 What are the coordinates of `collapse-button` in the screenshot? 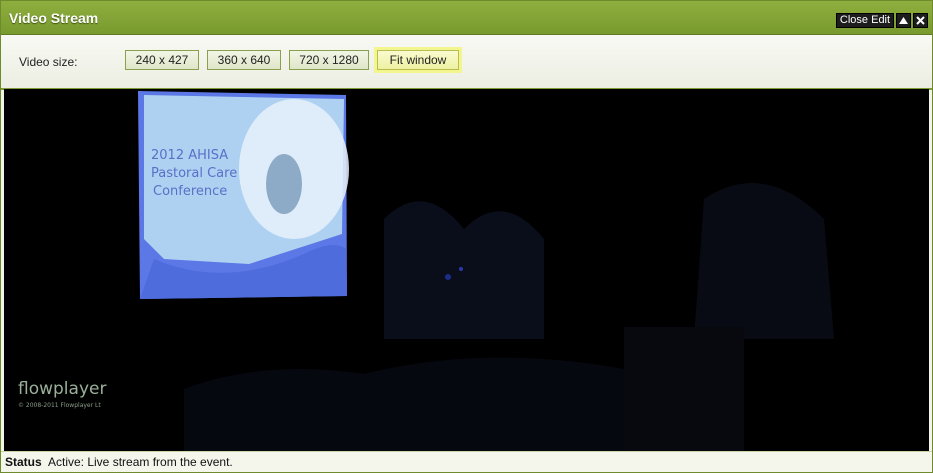 It's located at (903, 20).